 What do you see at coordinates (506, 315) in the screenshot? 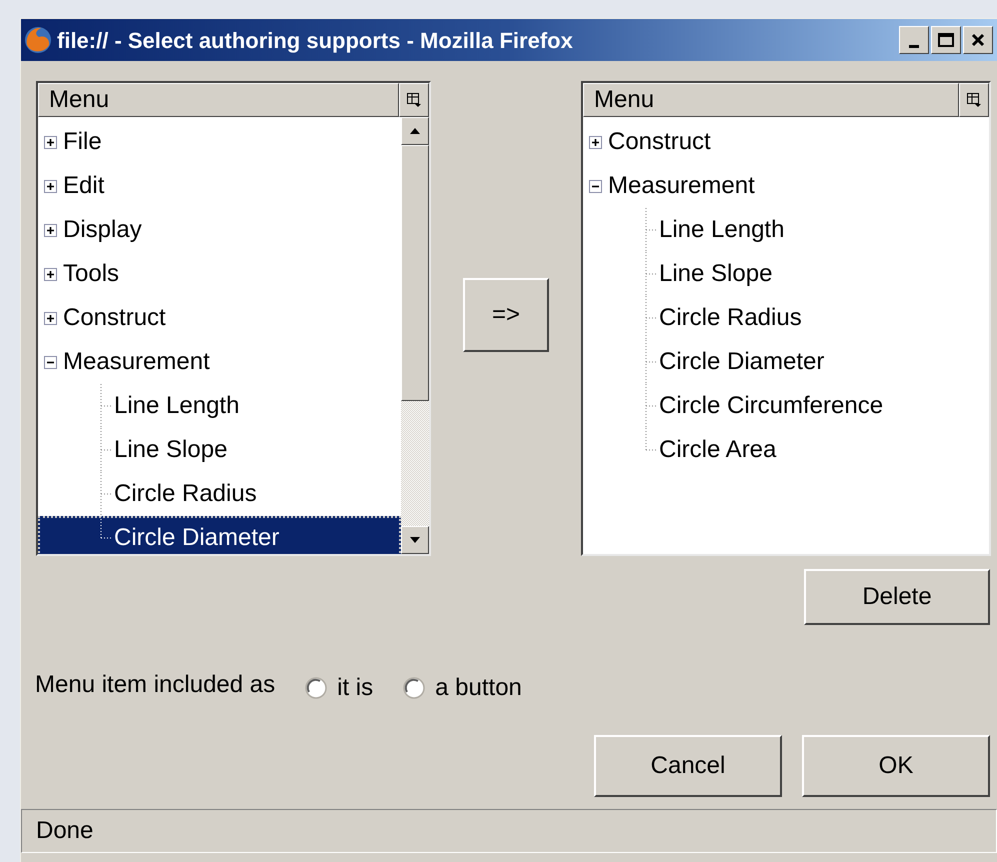
I see `add-button: =>` at bounding box center [506, 315].